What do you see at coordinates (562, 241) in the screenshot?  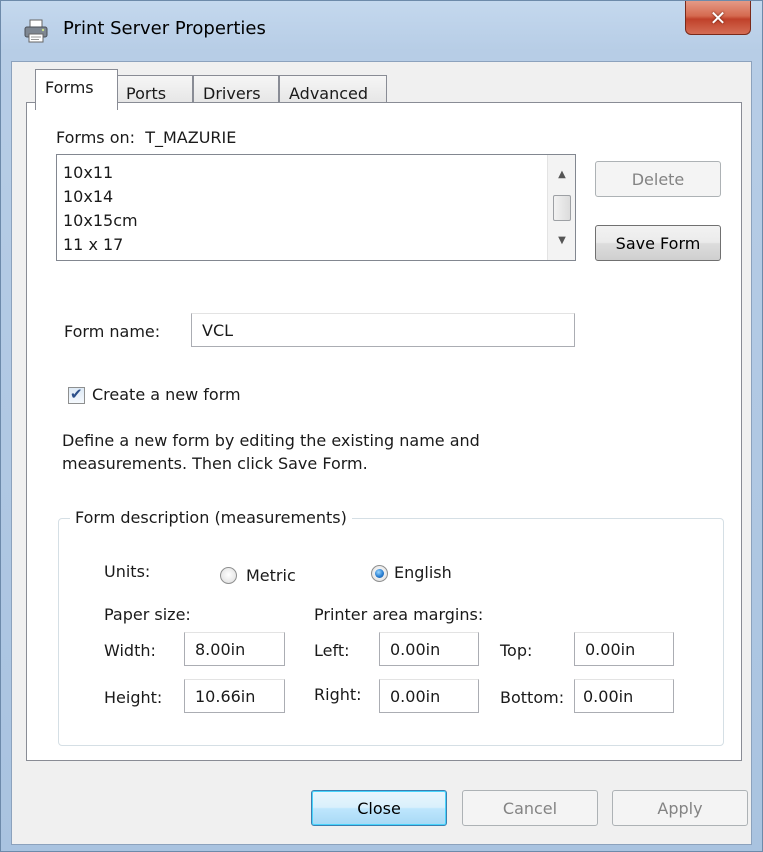 I see `scroll-down-icon: ▼` at bounding box center [562, 241].